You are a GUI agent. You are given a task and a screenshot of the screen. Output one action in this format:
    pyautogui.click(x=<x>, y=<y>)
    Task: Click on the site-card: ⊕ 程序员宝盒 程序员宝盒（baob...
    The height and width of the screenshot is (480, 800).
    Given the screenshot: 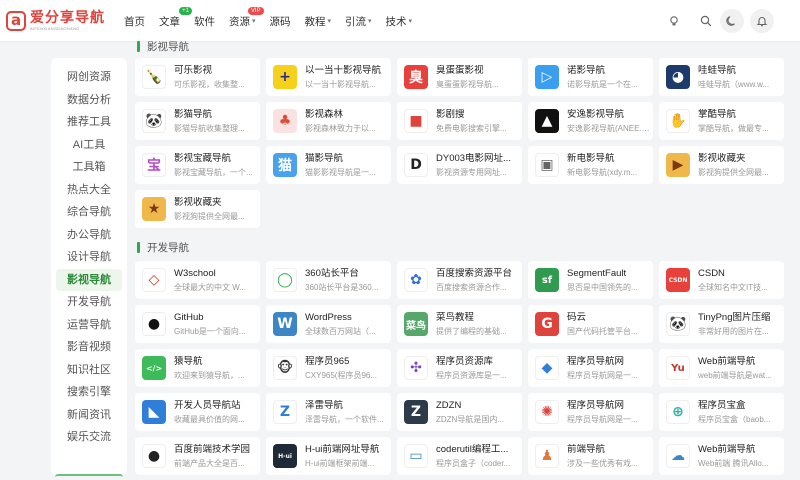 What is the action you would take?
    pyautogui.click(x=721, y=412)
    